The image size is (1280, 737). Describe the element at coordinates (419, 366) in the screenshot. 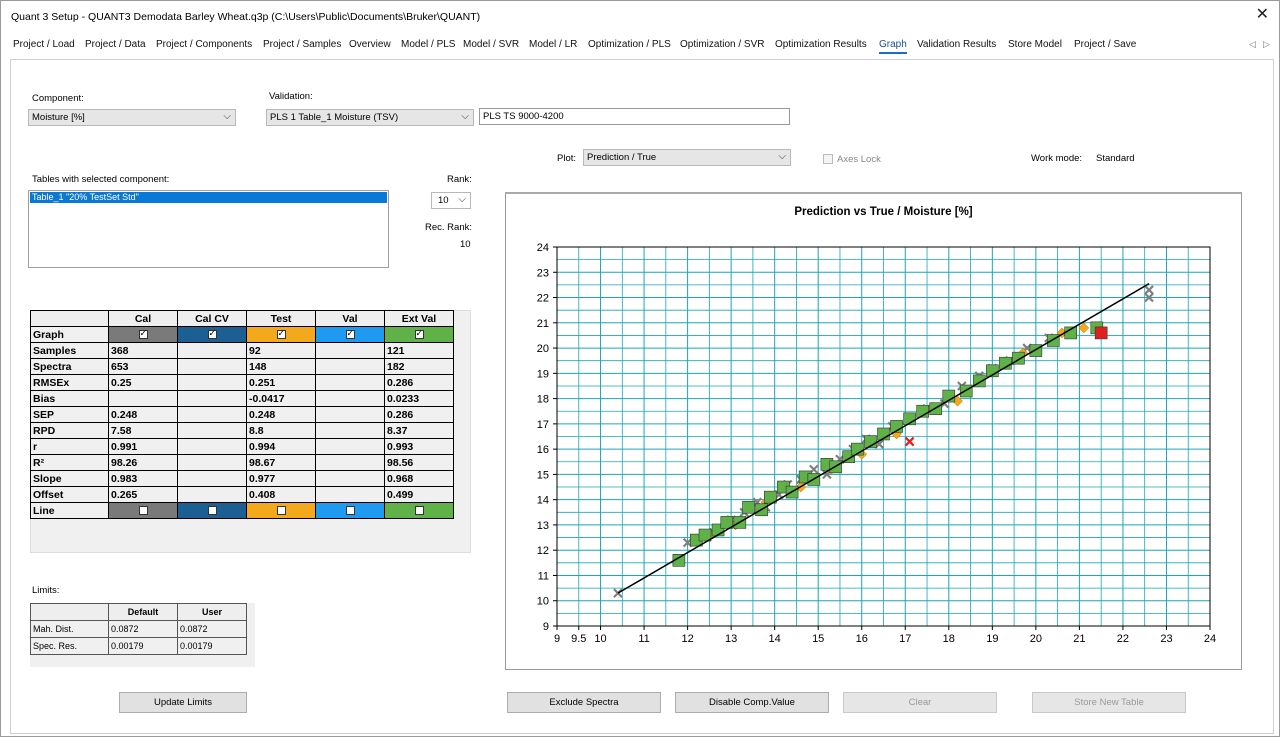

I see `cell: 182` at that location.